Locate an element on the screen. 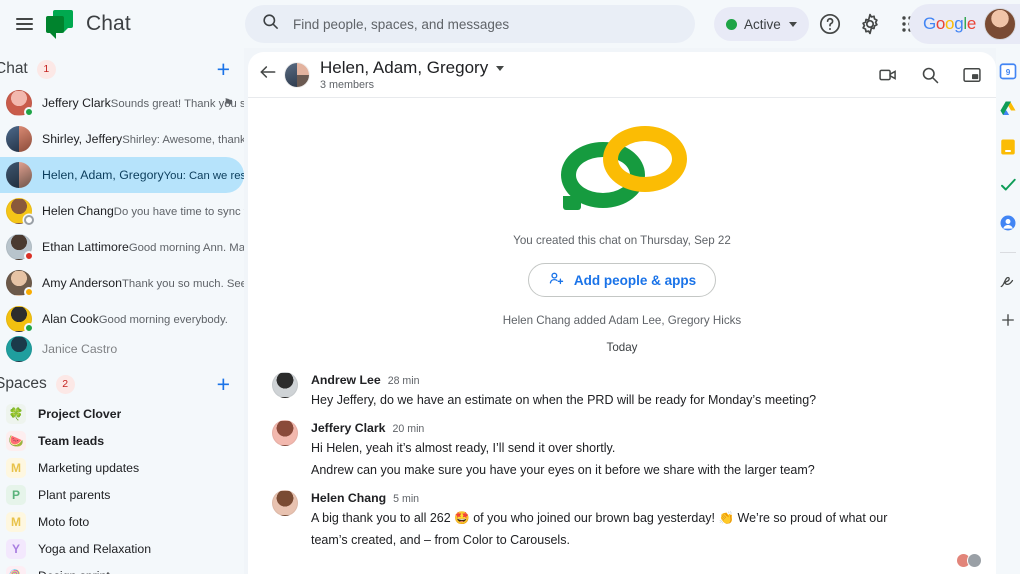  search-box is located at coordinates (470, 24).